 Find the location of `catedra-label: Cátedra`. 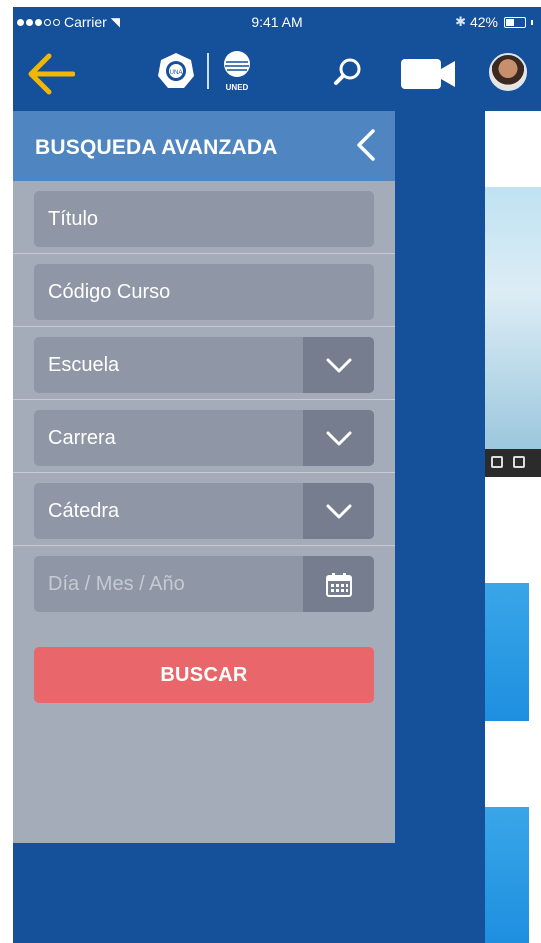

catedra-label: Cátedra is located at coordinates (84, 511).